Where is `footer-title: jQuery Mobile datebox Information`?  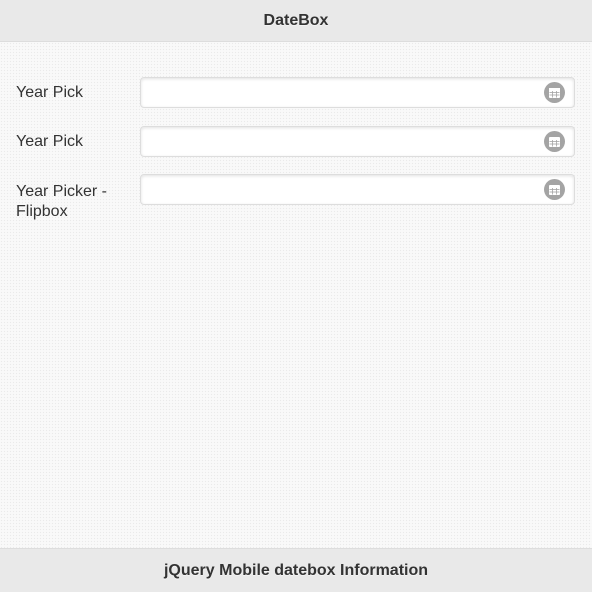
footer-title: jQuery Mobile datebox Information is located at coordinates (296, 570).